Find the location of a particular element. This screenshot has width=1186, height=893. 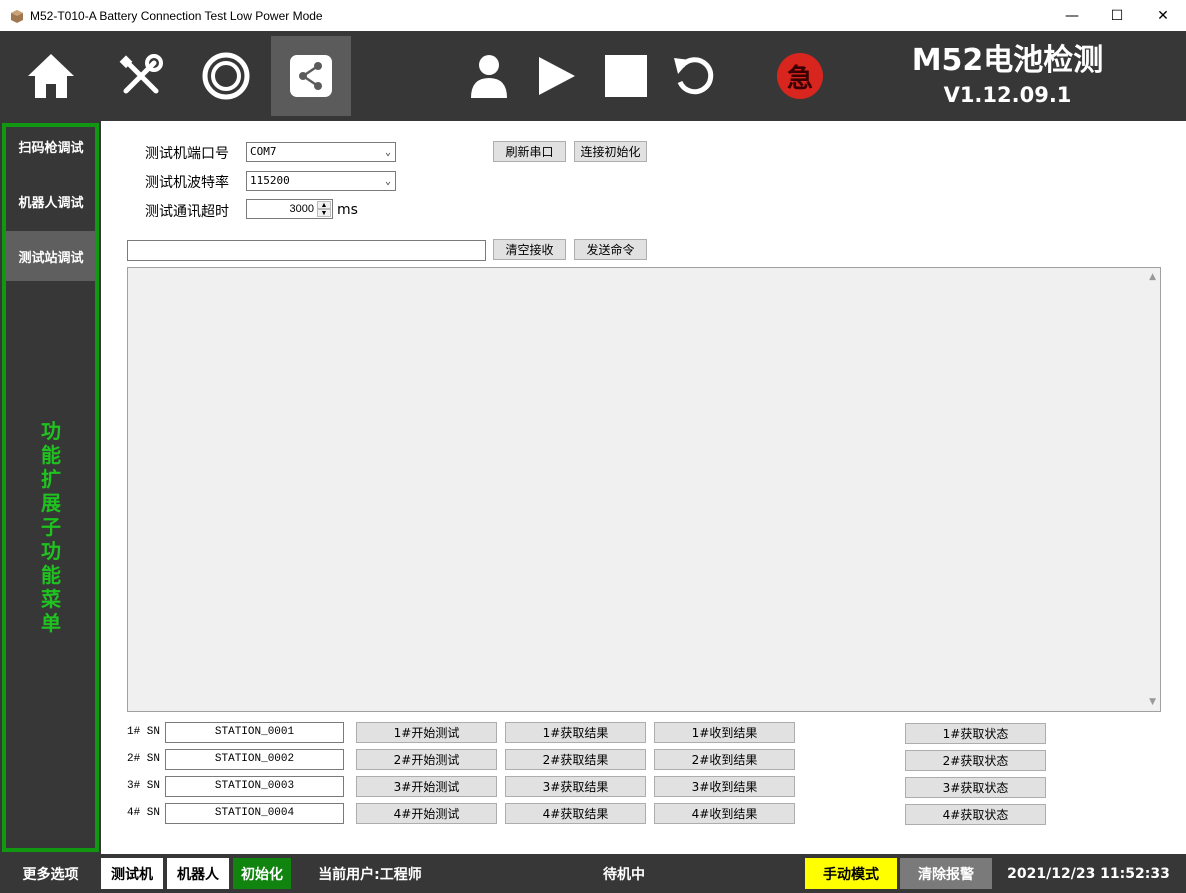

user-icon is located at coordinates (489, 76).